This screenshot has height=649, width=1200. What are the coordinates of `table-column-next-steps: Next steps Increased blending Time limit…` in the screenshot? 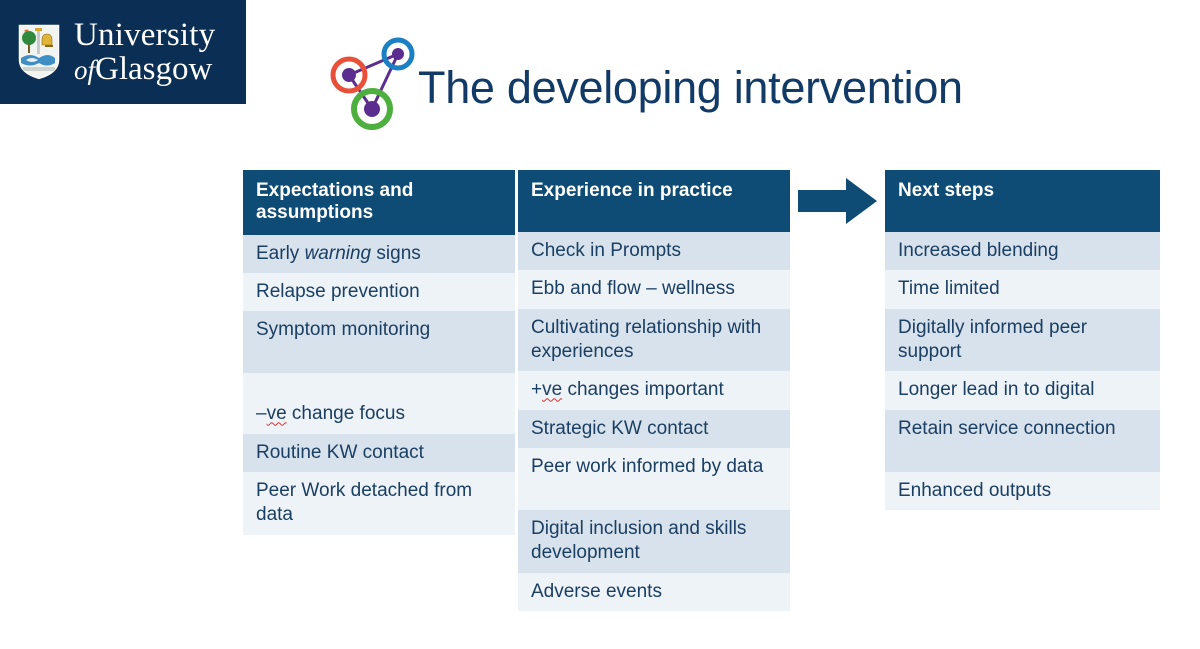 It's located at (1022, 340).